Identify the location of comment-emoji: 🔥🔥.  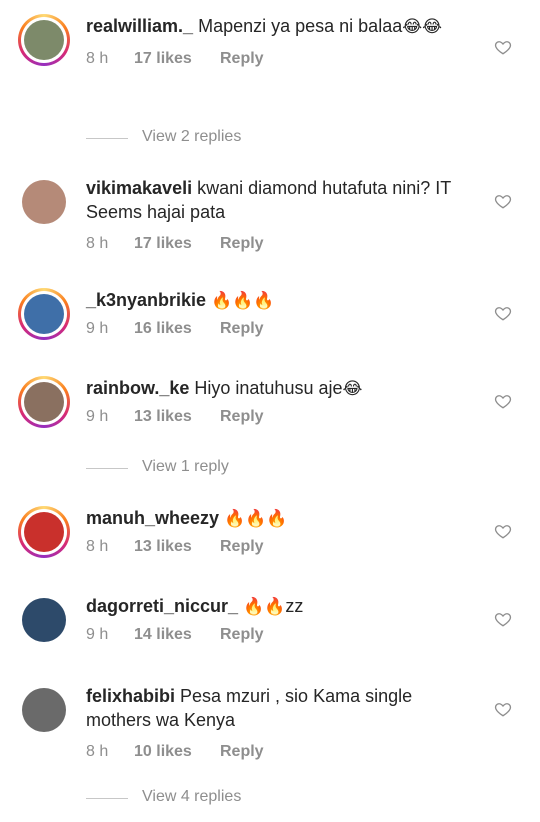
(264, 607).